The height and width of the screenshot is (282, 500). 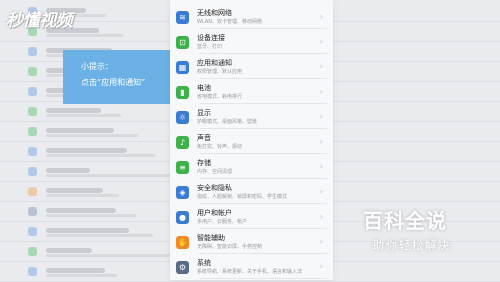 What do you see at coordinates (222, 222) in the screenshot?
I see `settings-item-subtitle: 多用户、云服务、帐户` at bounding box center [222, 222].